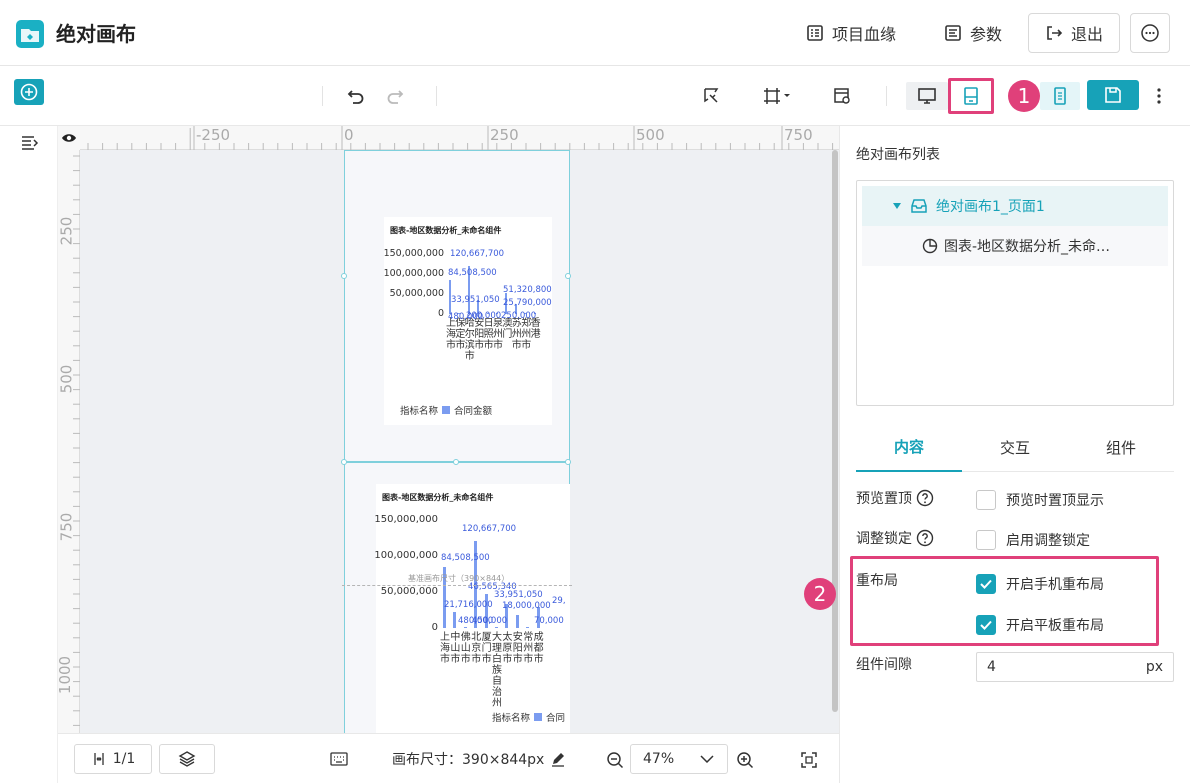  I want to click on layers-button, so click(187, 759).